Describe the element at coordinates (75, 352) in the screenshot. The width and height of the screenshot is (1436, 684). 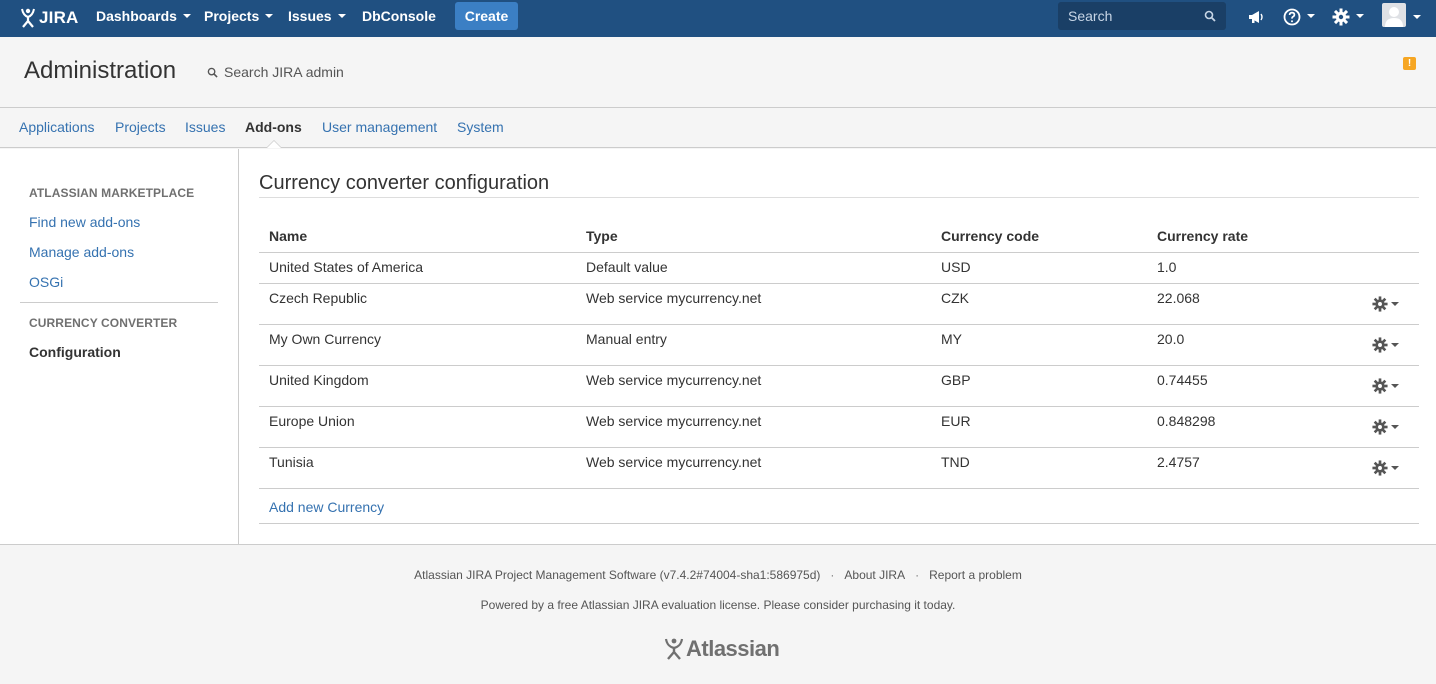
I see `sidebar-item-configuration: Configuration` at that location.